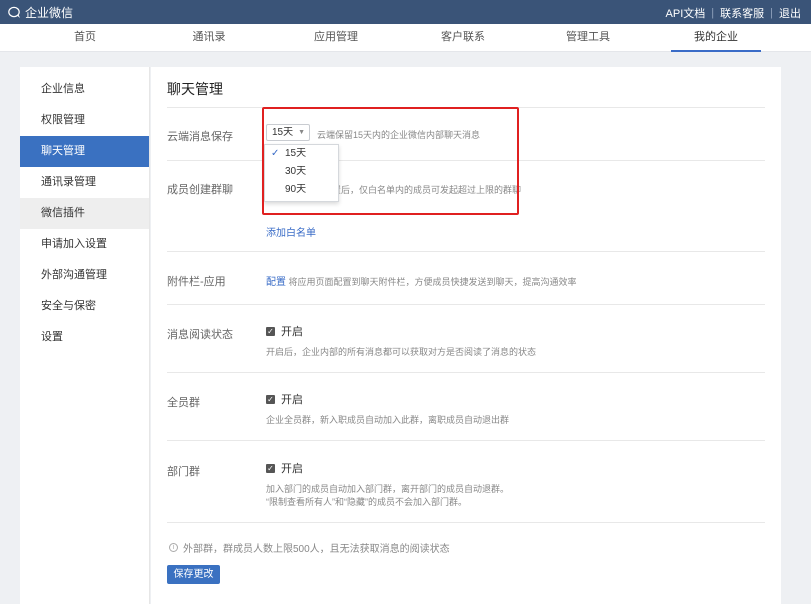 This screenshot has height=604, width=811. Describe the element at coordinates (790, 13) in the screenshot. I see `logout-link: 退出` at that location.